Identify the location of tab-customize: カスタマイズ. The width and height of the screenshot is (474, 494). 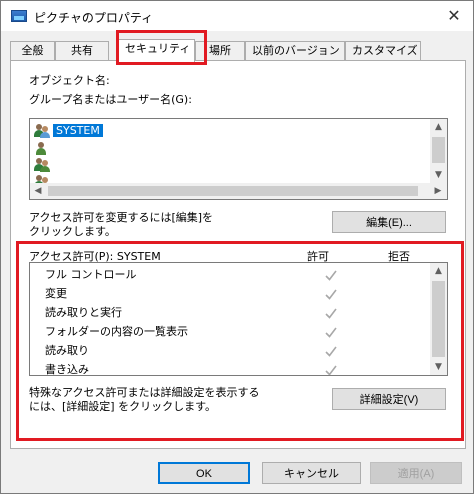
(383, 51).